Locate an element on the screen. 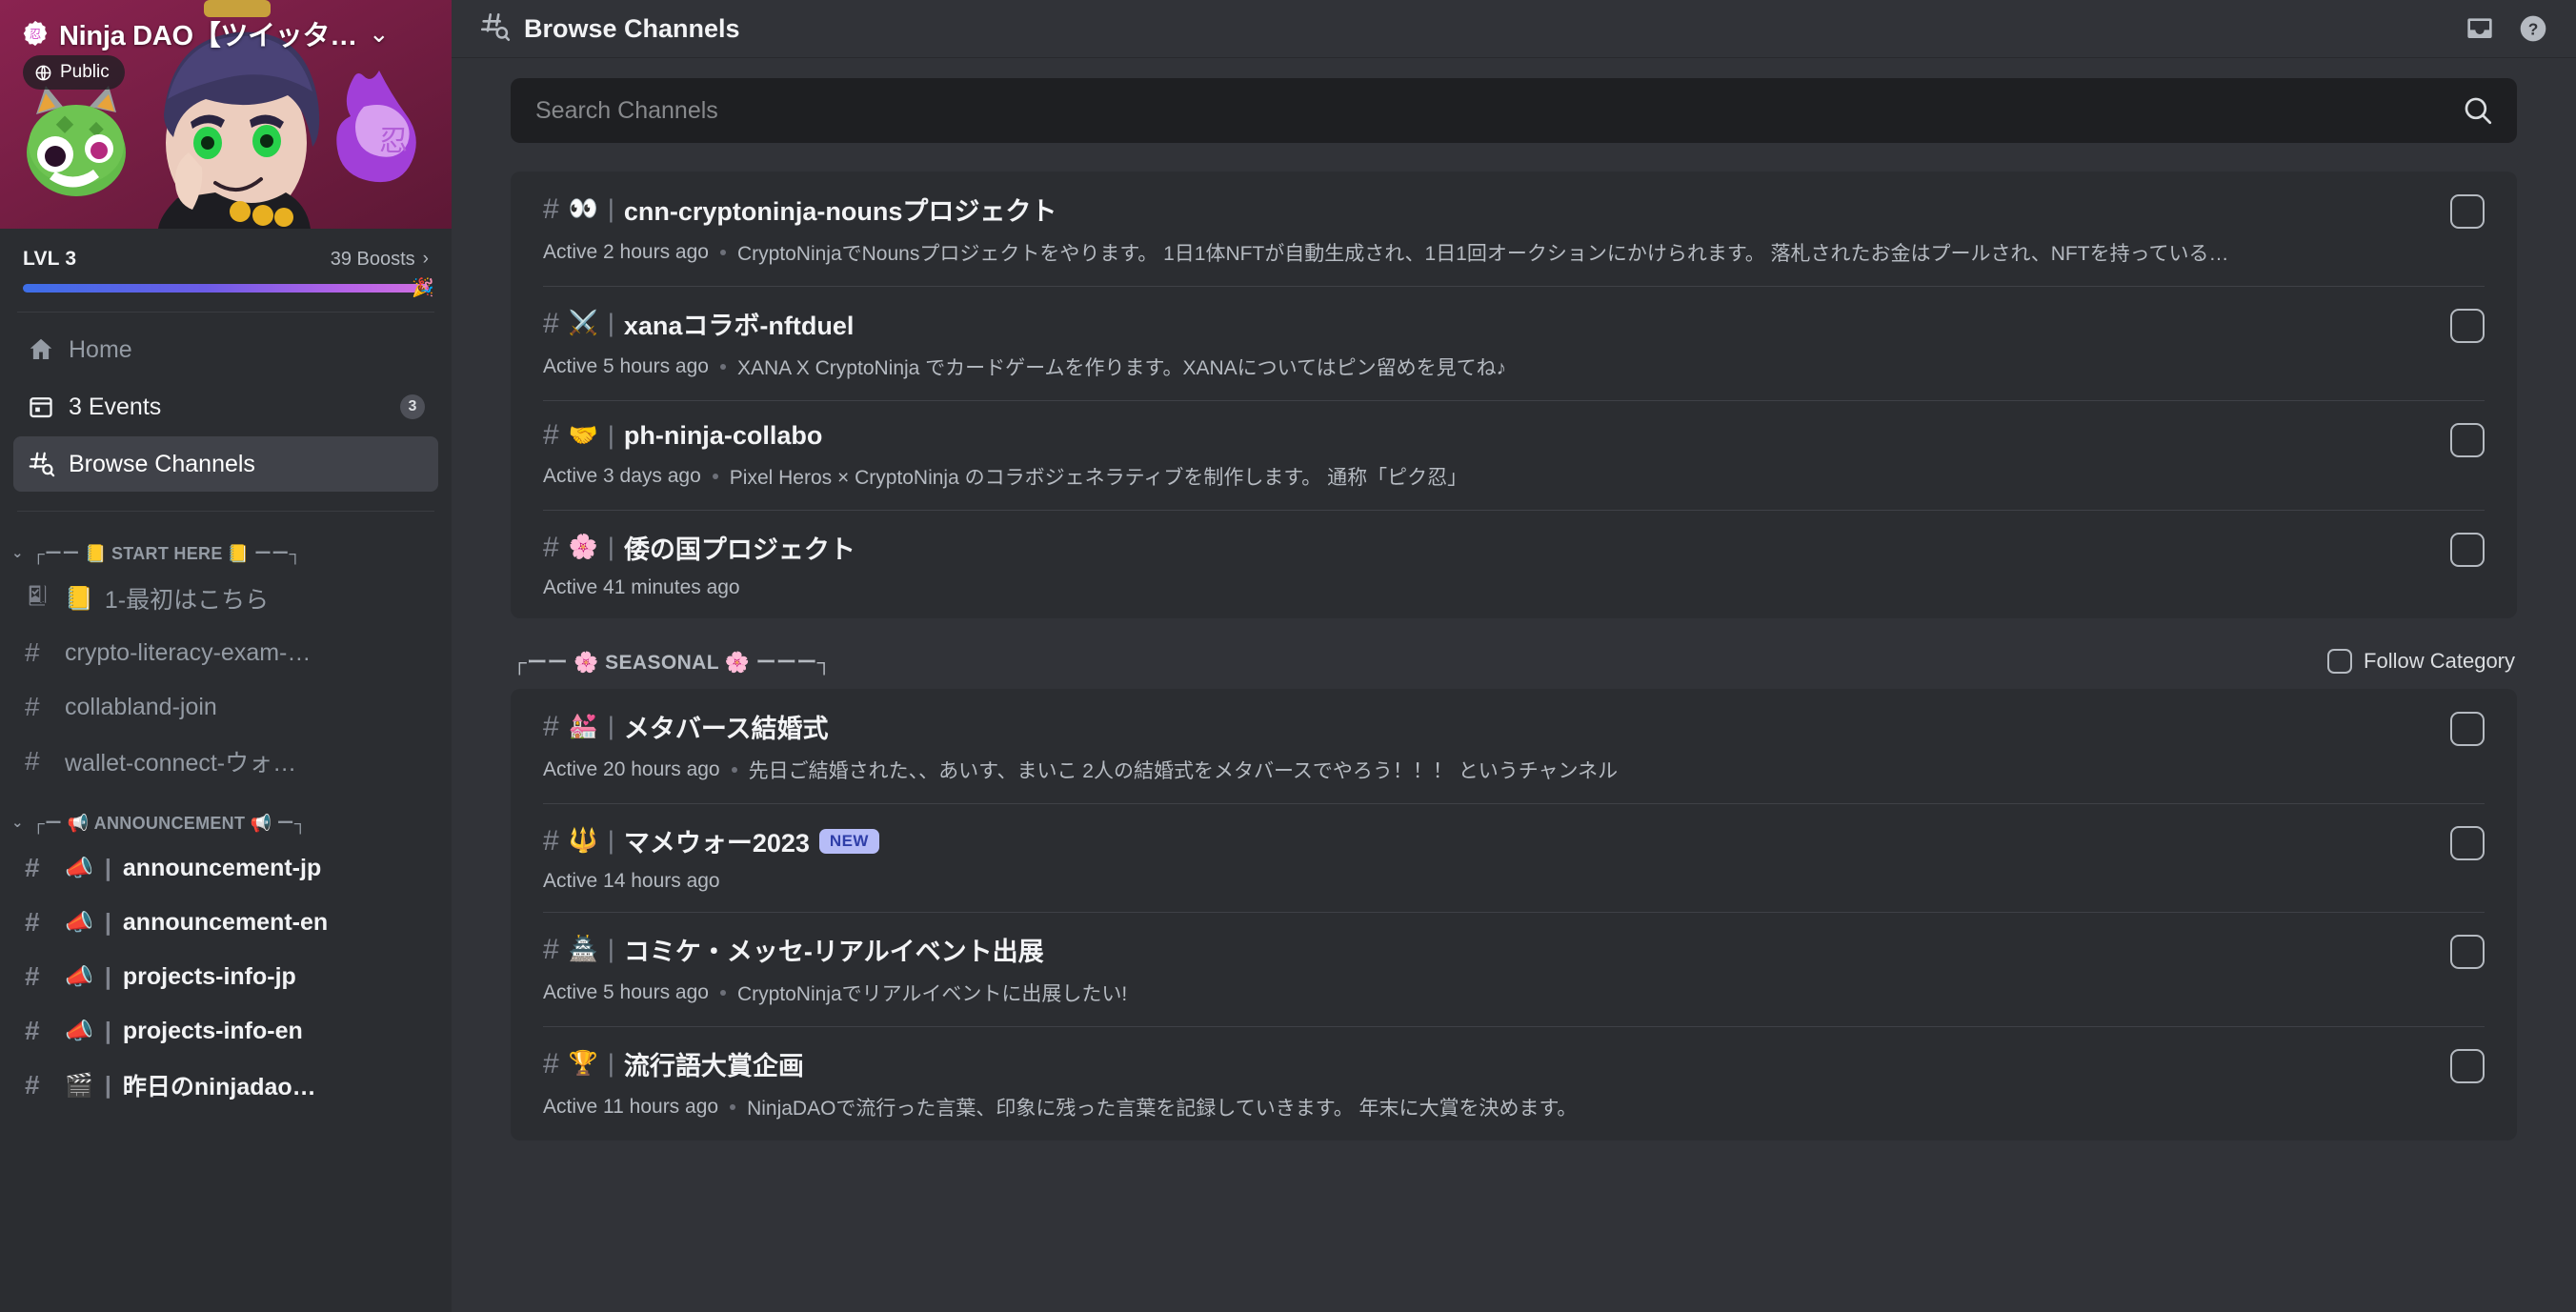 This screenshot has width=2576, height=1312. nav-divider is located at coordinates (225, 512).